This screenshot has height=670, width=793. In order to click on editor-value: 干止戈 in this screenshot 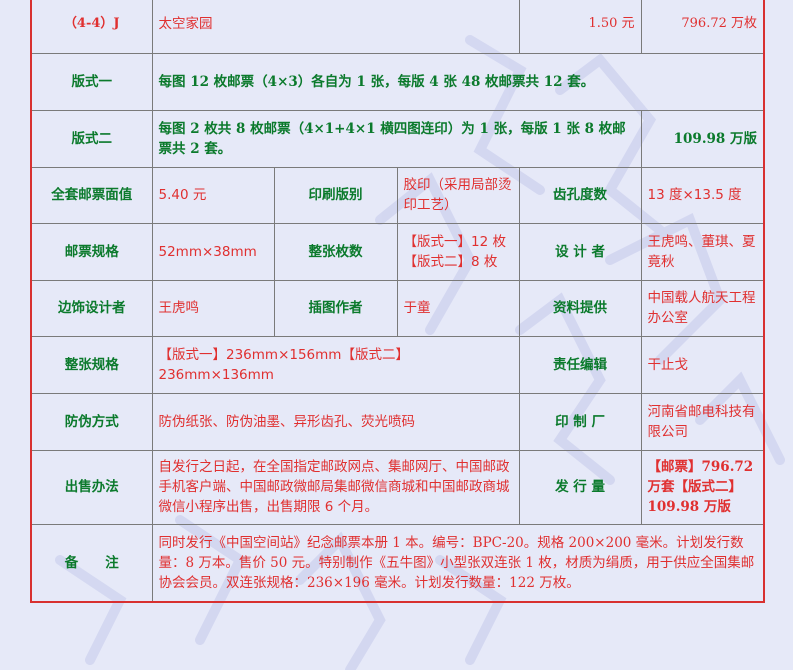, I will do `click(702, 364)`.